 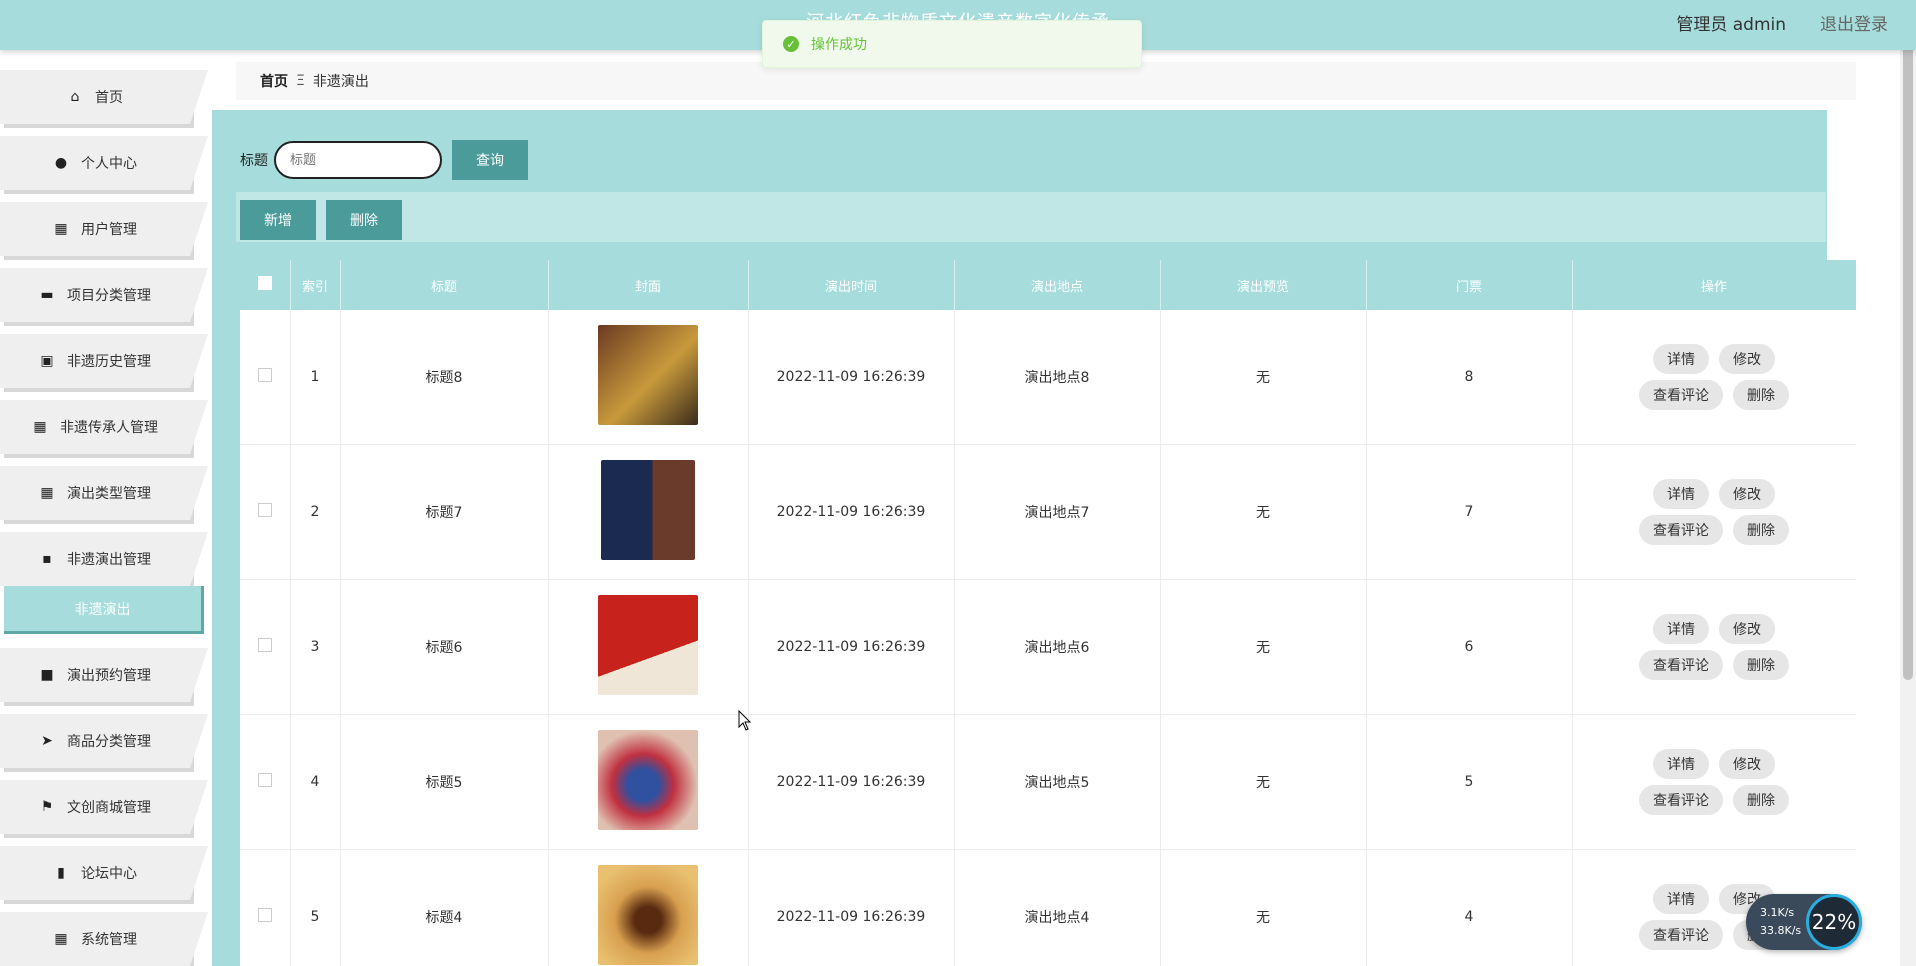 What do you see at coordinates (358, 160) in the screenshot?
I see `search-input` at bounding box center [358, 160].